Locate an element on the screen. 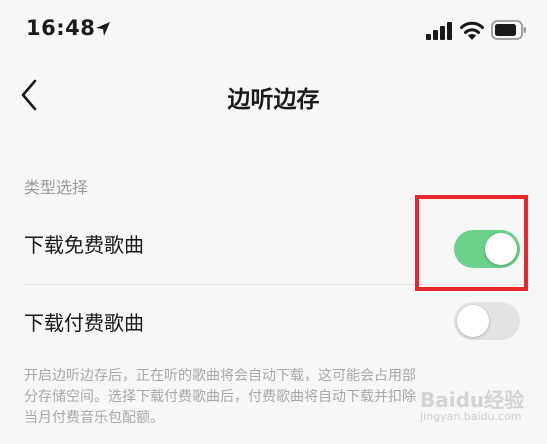 This screenshot has height=444, width=547. watermark-url: jingyan.baidu.com is located at coordinates (471, 416).